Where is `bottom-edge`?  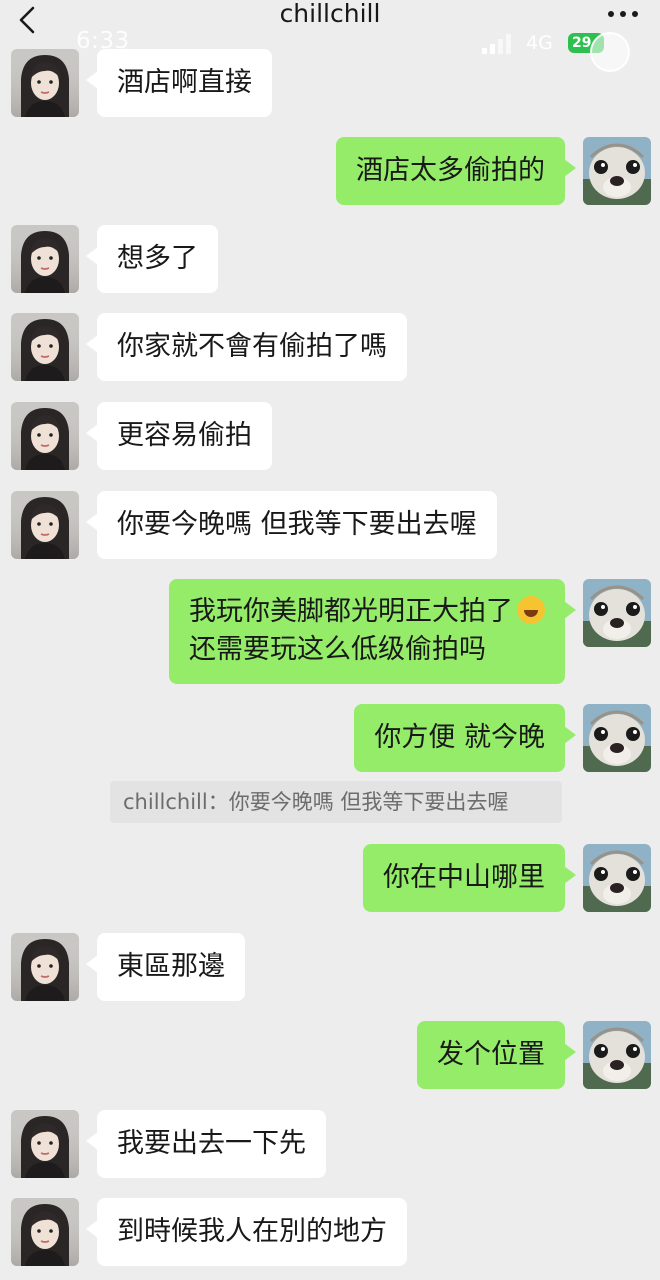
bottom-edge is located at coordinates (330, 1274).